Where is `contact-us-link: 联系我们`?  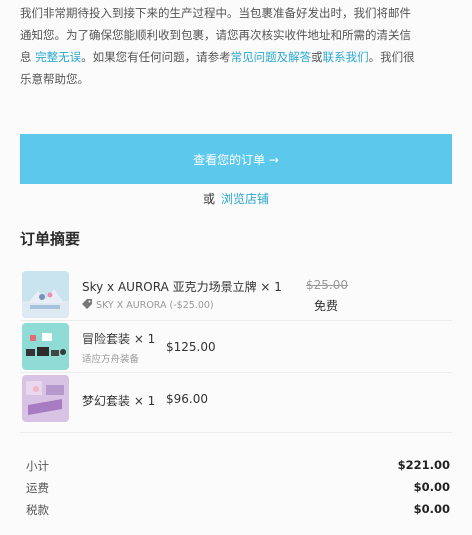 contact-us-link: 联系我们 is located at coordinates (346, 57).